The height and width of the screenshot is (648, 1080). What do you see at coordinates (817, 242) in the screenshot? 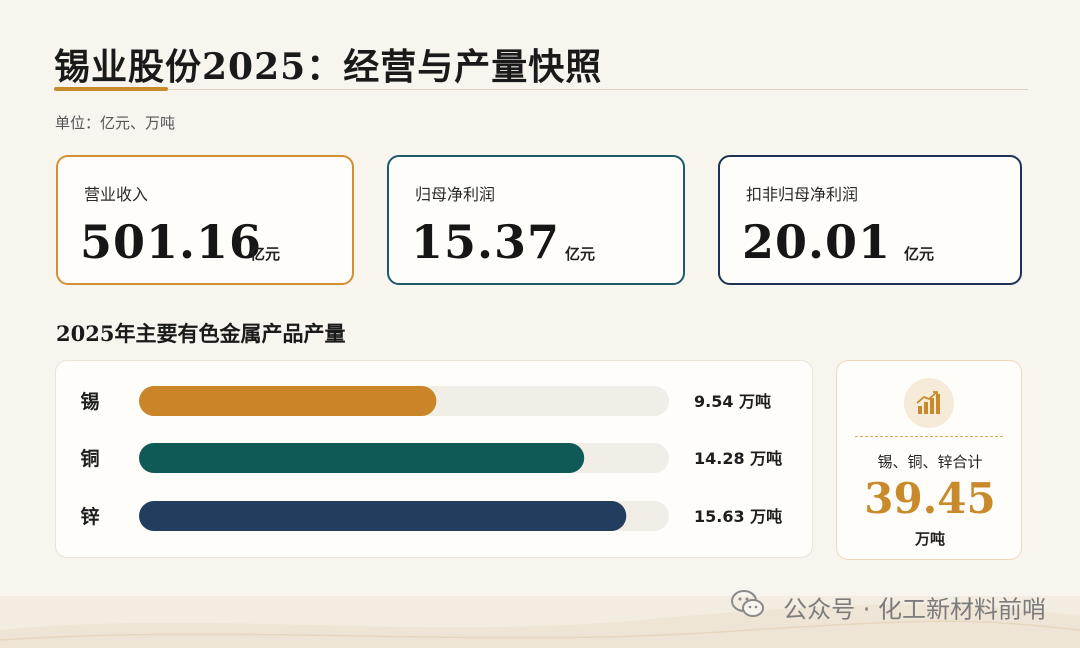
I see `kpi-value: 20.01` at bounding box center [817, 242].